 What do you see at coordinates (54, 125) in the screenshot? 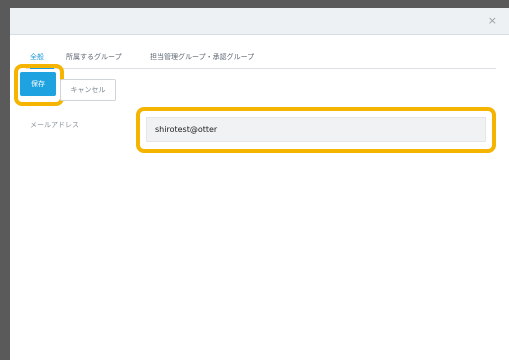
I see `email-label: メールアドレス` at bounding box center [54, 125].